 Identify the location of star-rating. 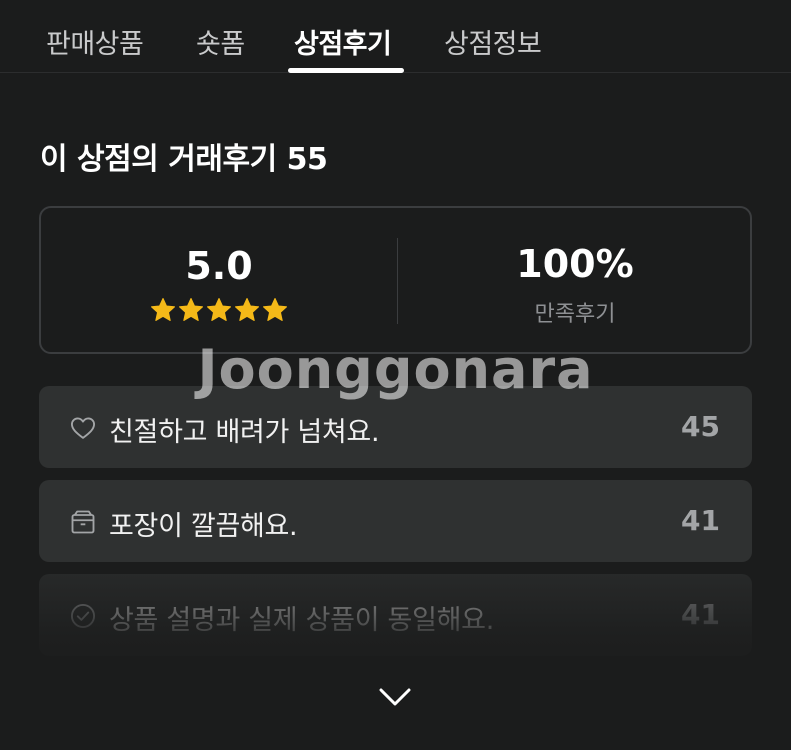
(219, 310).